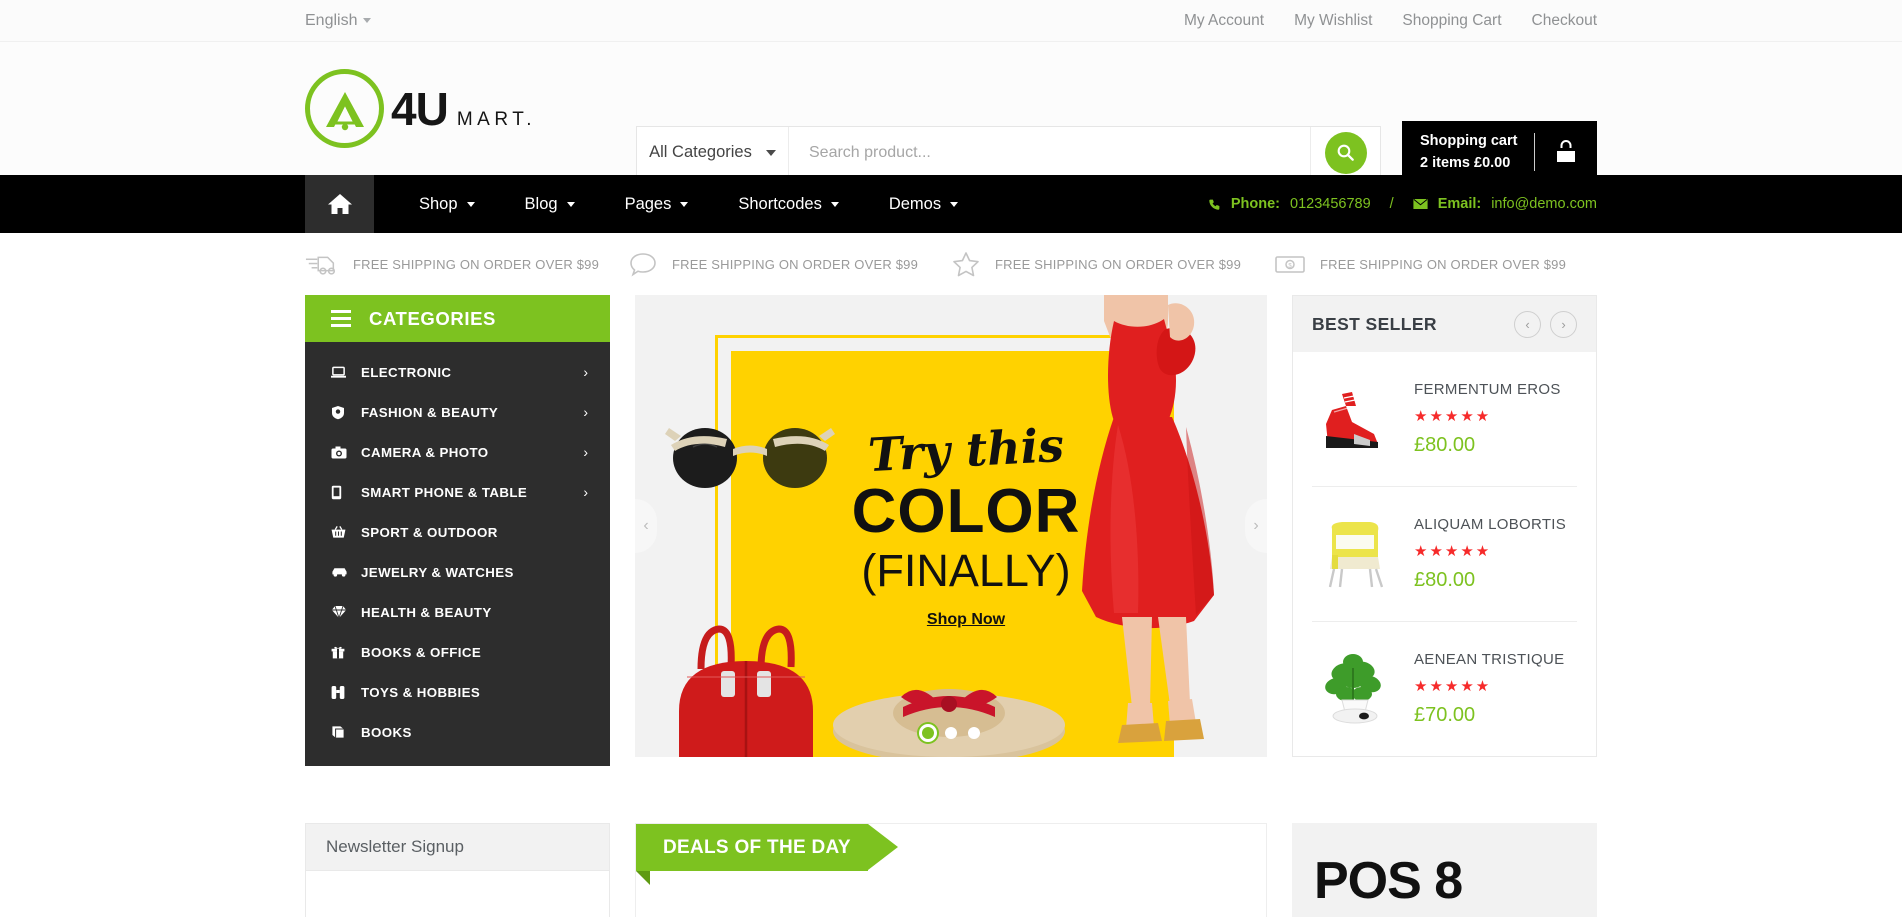 This screenshot has width=1902, height=917. I want to click on category-item-electronic: ELECTRONIC ›, so click(457, 372).